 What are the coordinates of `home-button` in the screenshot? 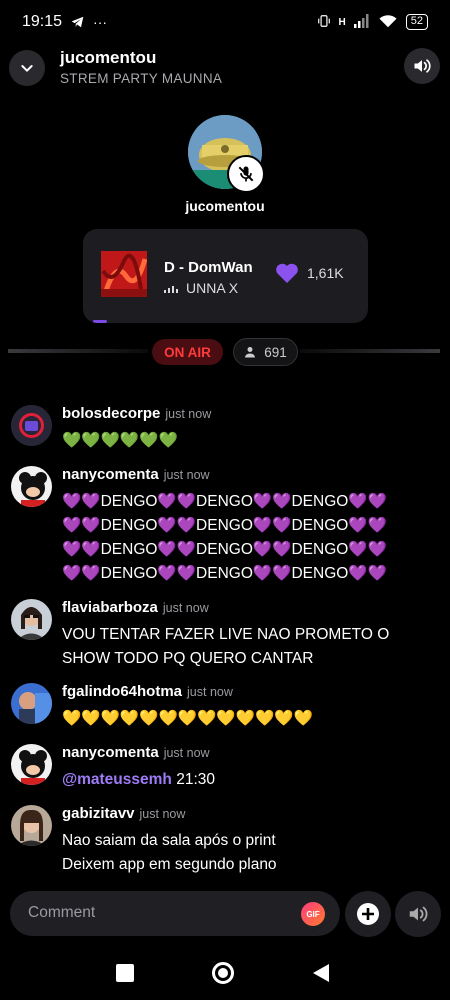 It's located at (223, 973).